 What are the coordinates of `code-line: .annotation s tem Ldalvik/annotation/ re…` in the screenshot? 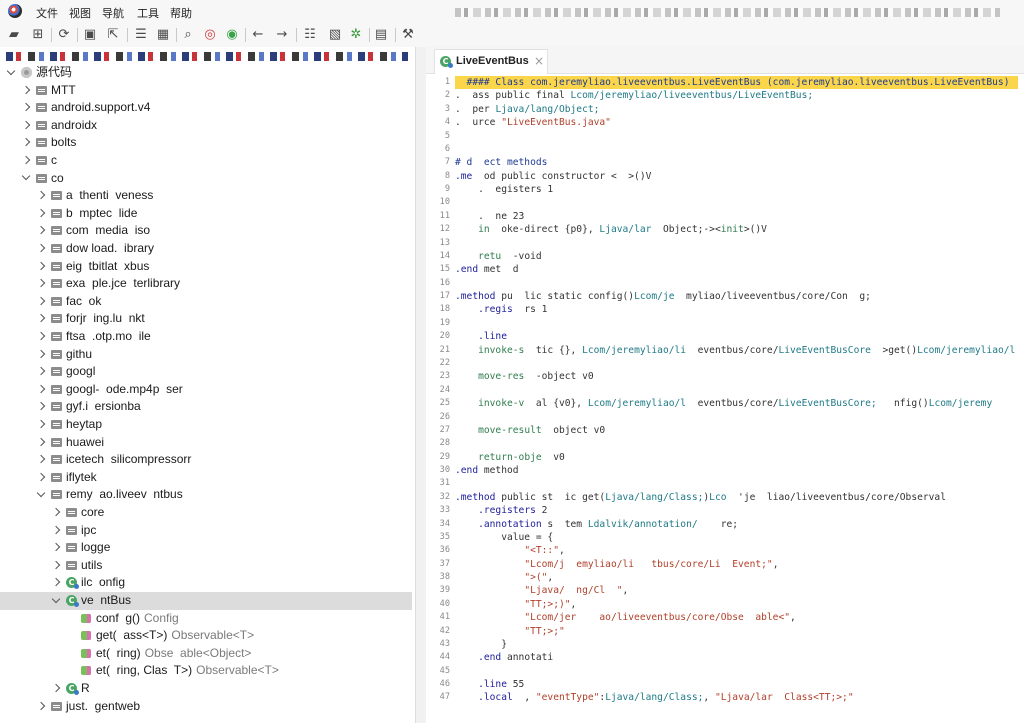 It's located at (739, 524).